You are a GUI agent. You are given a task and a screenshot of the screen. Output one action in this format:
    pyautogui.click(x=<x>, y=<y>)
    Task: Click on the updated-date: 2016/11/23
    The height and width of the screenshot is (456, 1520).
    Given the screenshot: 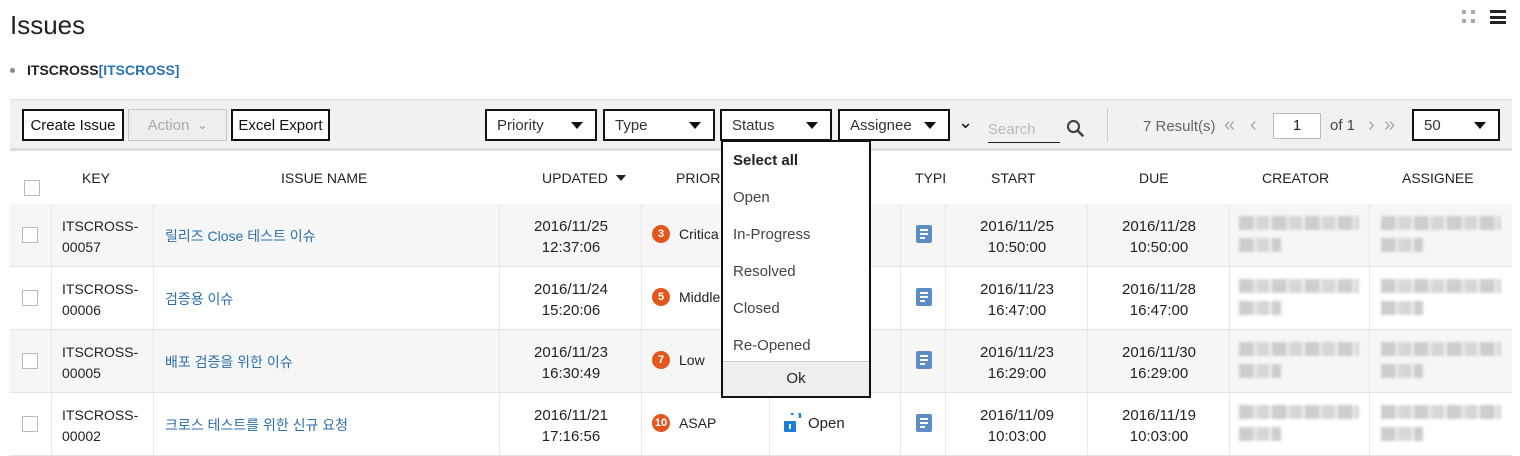 What is the action you would take?
    pyautogui.click(x=571, y=352)
    